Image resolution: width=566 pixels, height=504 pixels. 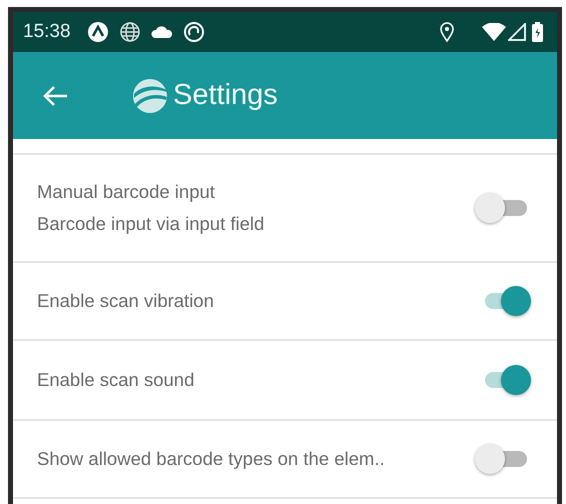 I want to click on setting-title: Enable scan sound, so click(x=116, y=380).